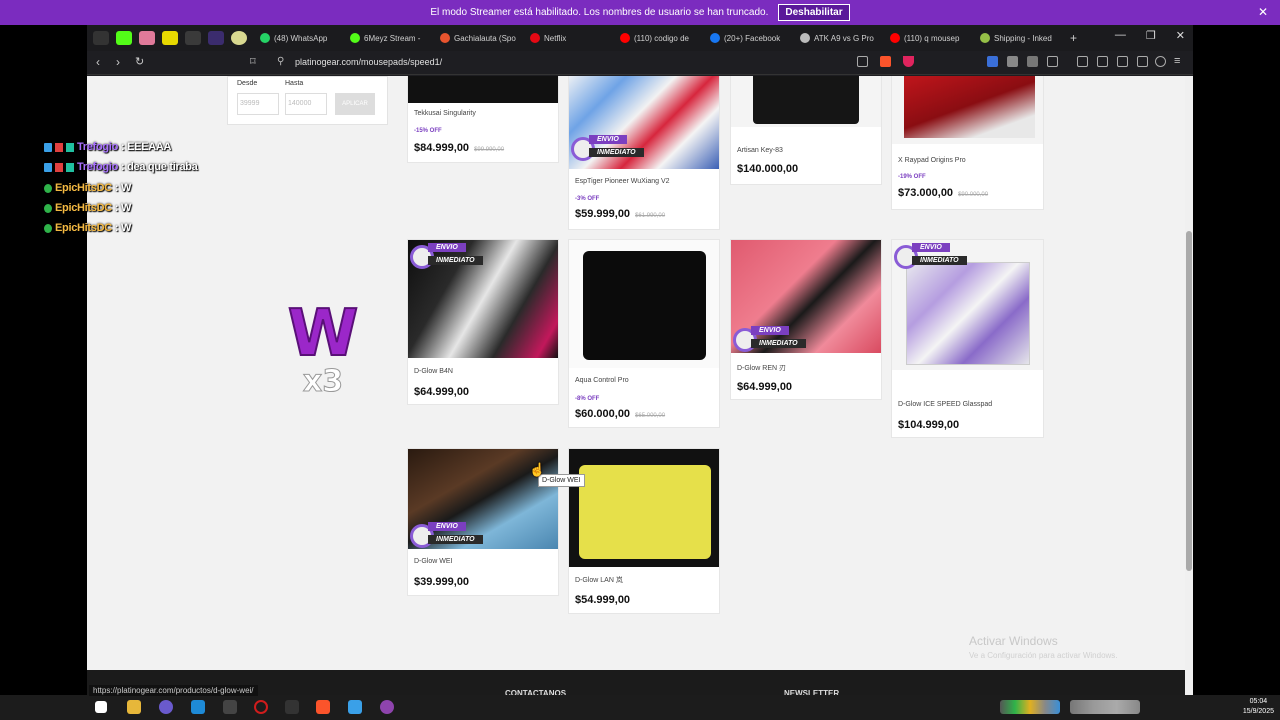 The image size is (1280, 720). What do you see at coordinates (445, 113) in the screenshot?
I see `product-name: Tekkusai Singularity` at bounding box center [445, 113].